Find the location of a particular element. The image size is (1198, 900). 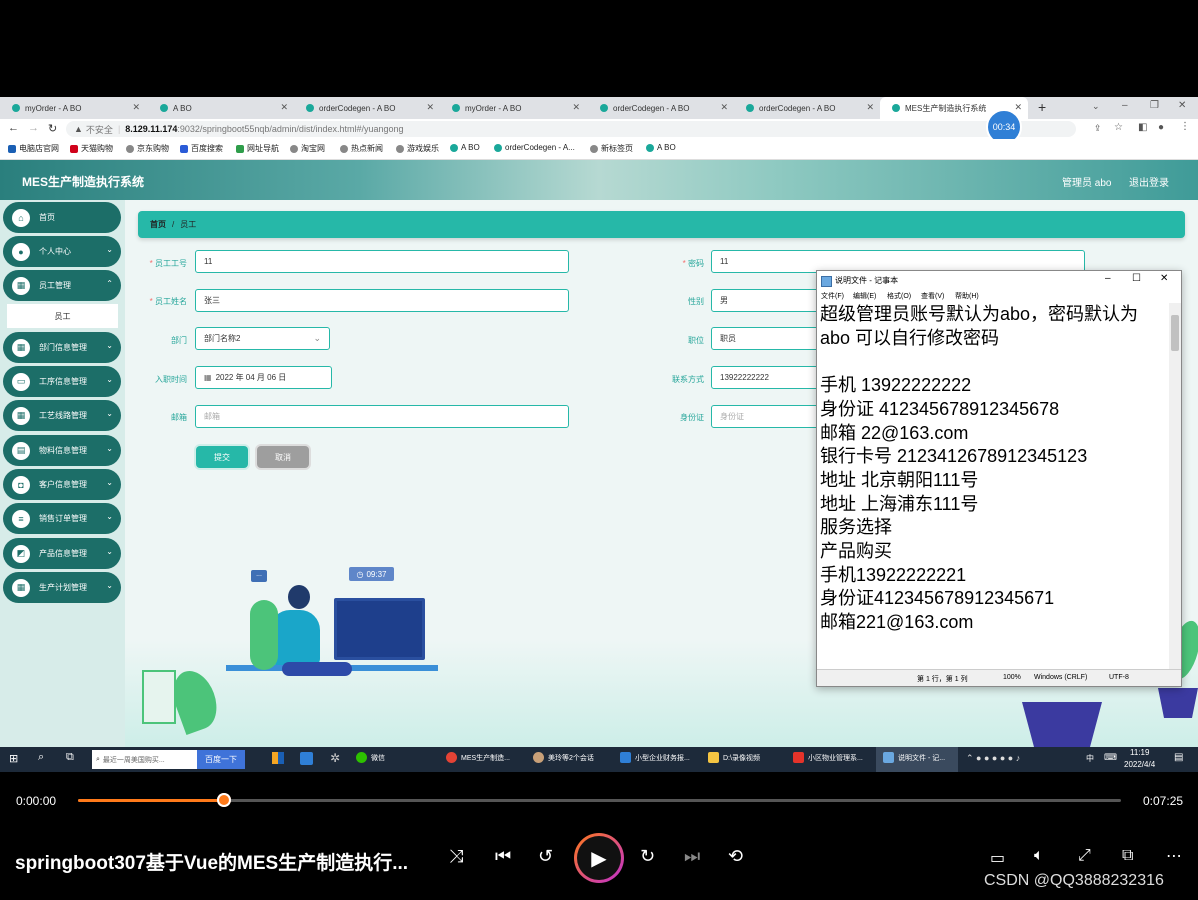

tab-search-chevron-icon: ⌄ is located at coordinates (1096, 106).